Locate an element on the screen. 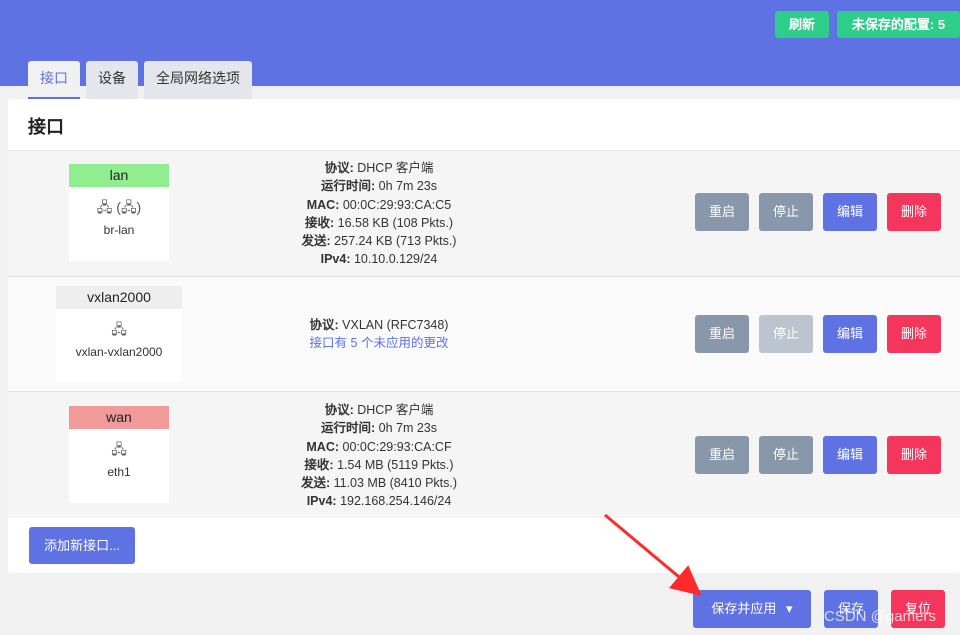 This screenshot has height=635, width=960. unsaved-changes-button: 未保存的配置: 5 is located at coordinates (898, 24).